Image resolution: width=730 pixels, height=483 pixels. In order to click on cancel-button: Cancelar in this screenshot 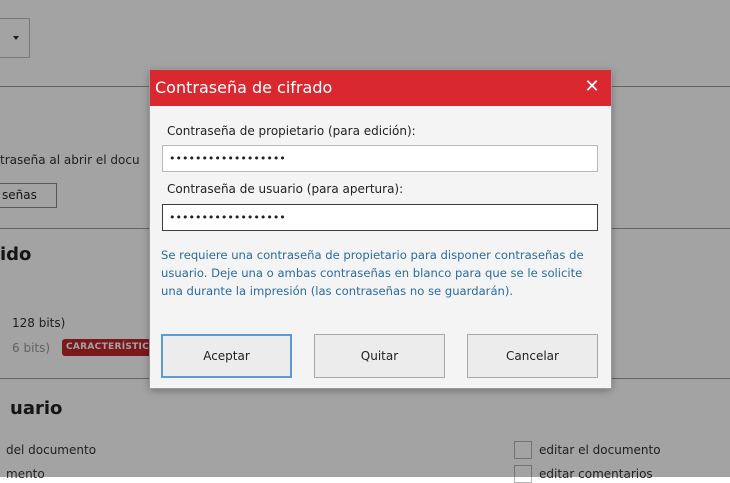, I will do `click(532, 356)`.